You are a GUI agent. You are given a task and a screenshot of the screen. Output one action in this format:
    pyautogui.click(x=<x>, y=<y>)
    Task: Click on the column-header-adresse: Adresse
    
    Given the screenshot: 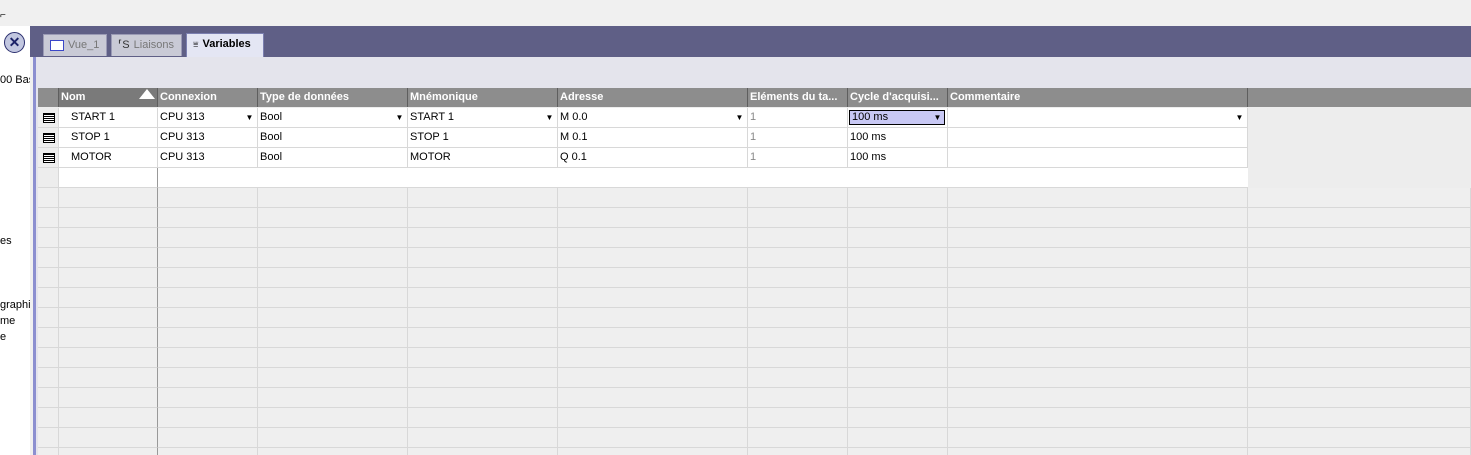 What is the action you would take?
    pyautogui.click(x=653, y=97)
    